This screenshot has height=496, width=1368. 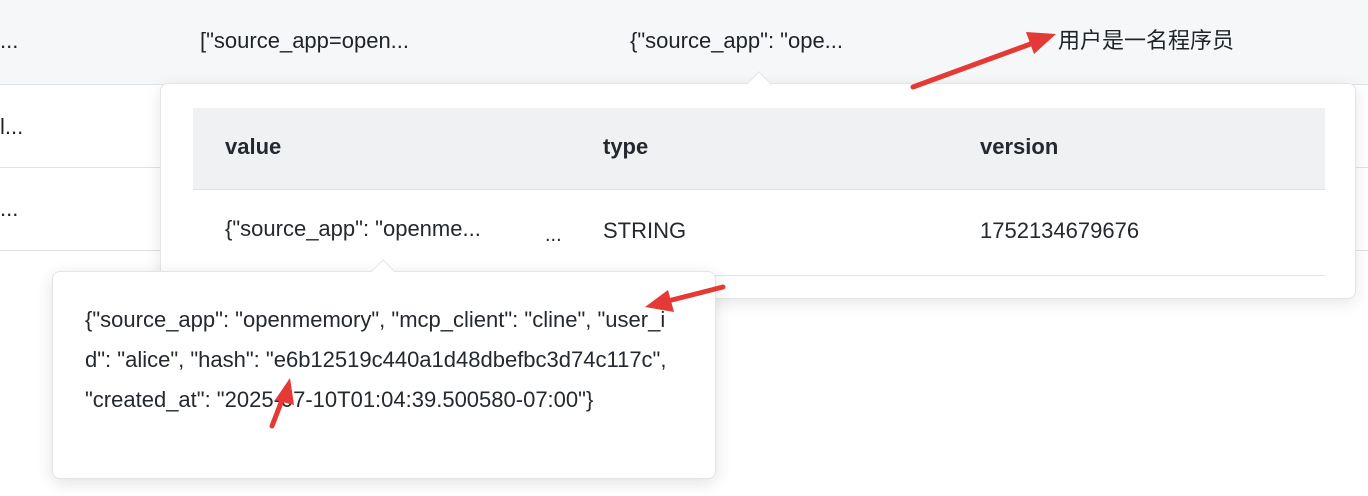 I want to click on metadata-table-header: value type version, so click(x=759, y=149).